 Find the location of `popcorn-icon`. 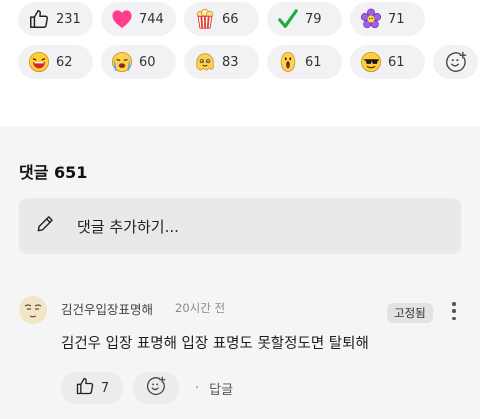

popcorn-icon is located at coordinates (205, 19).